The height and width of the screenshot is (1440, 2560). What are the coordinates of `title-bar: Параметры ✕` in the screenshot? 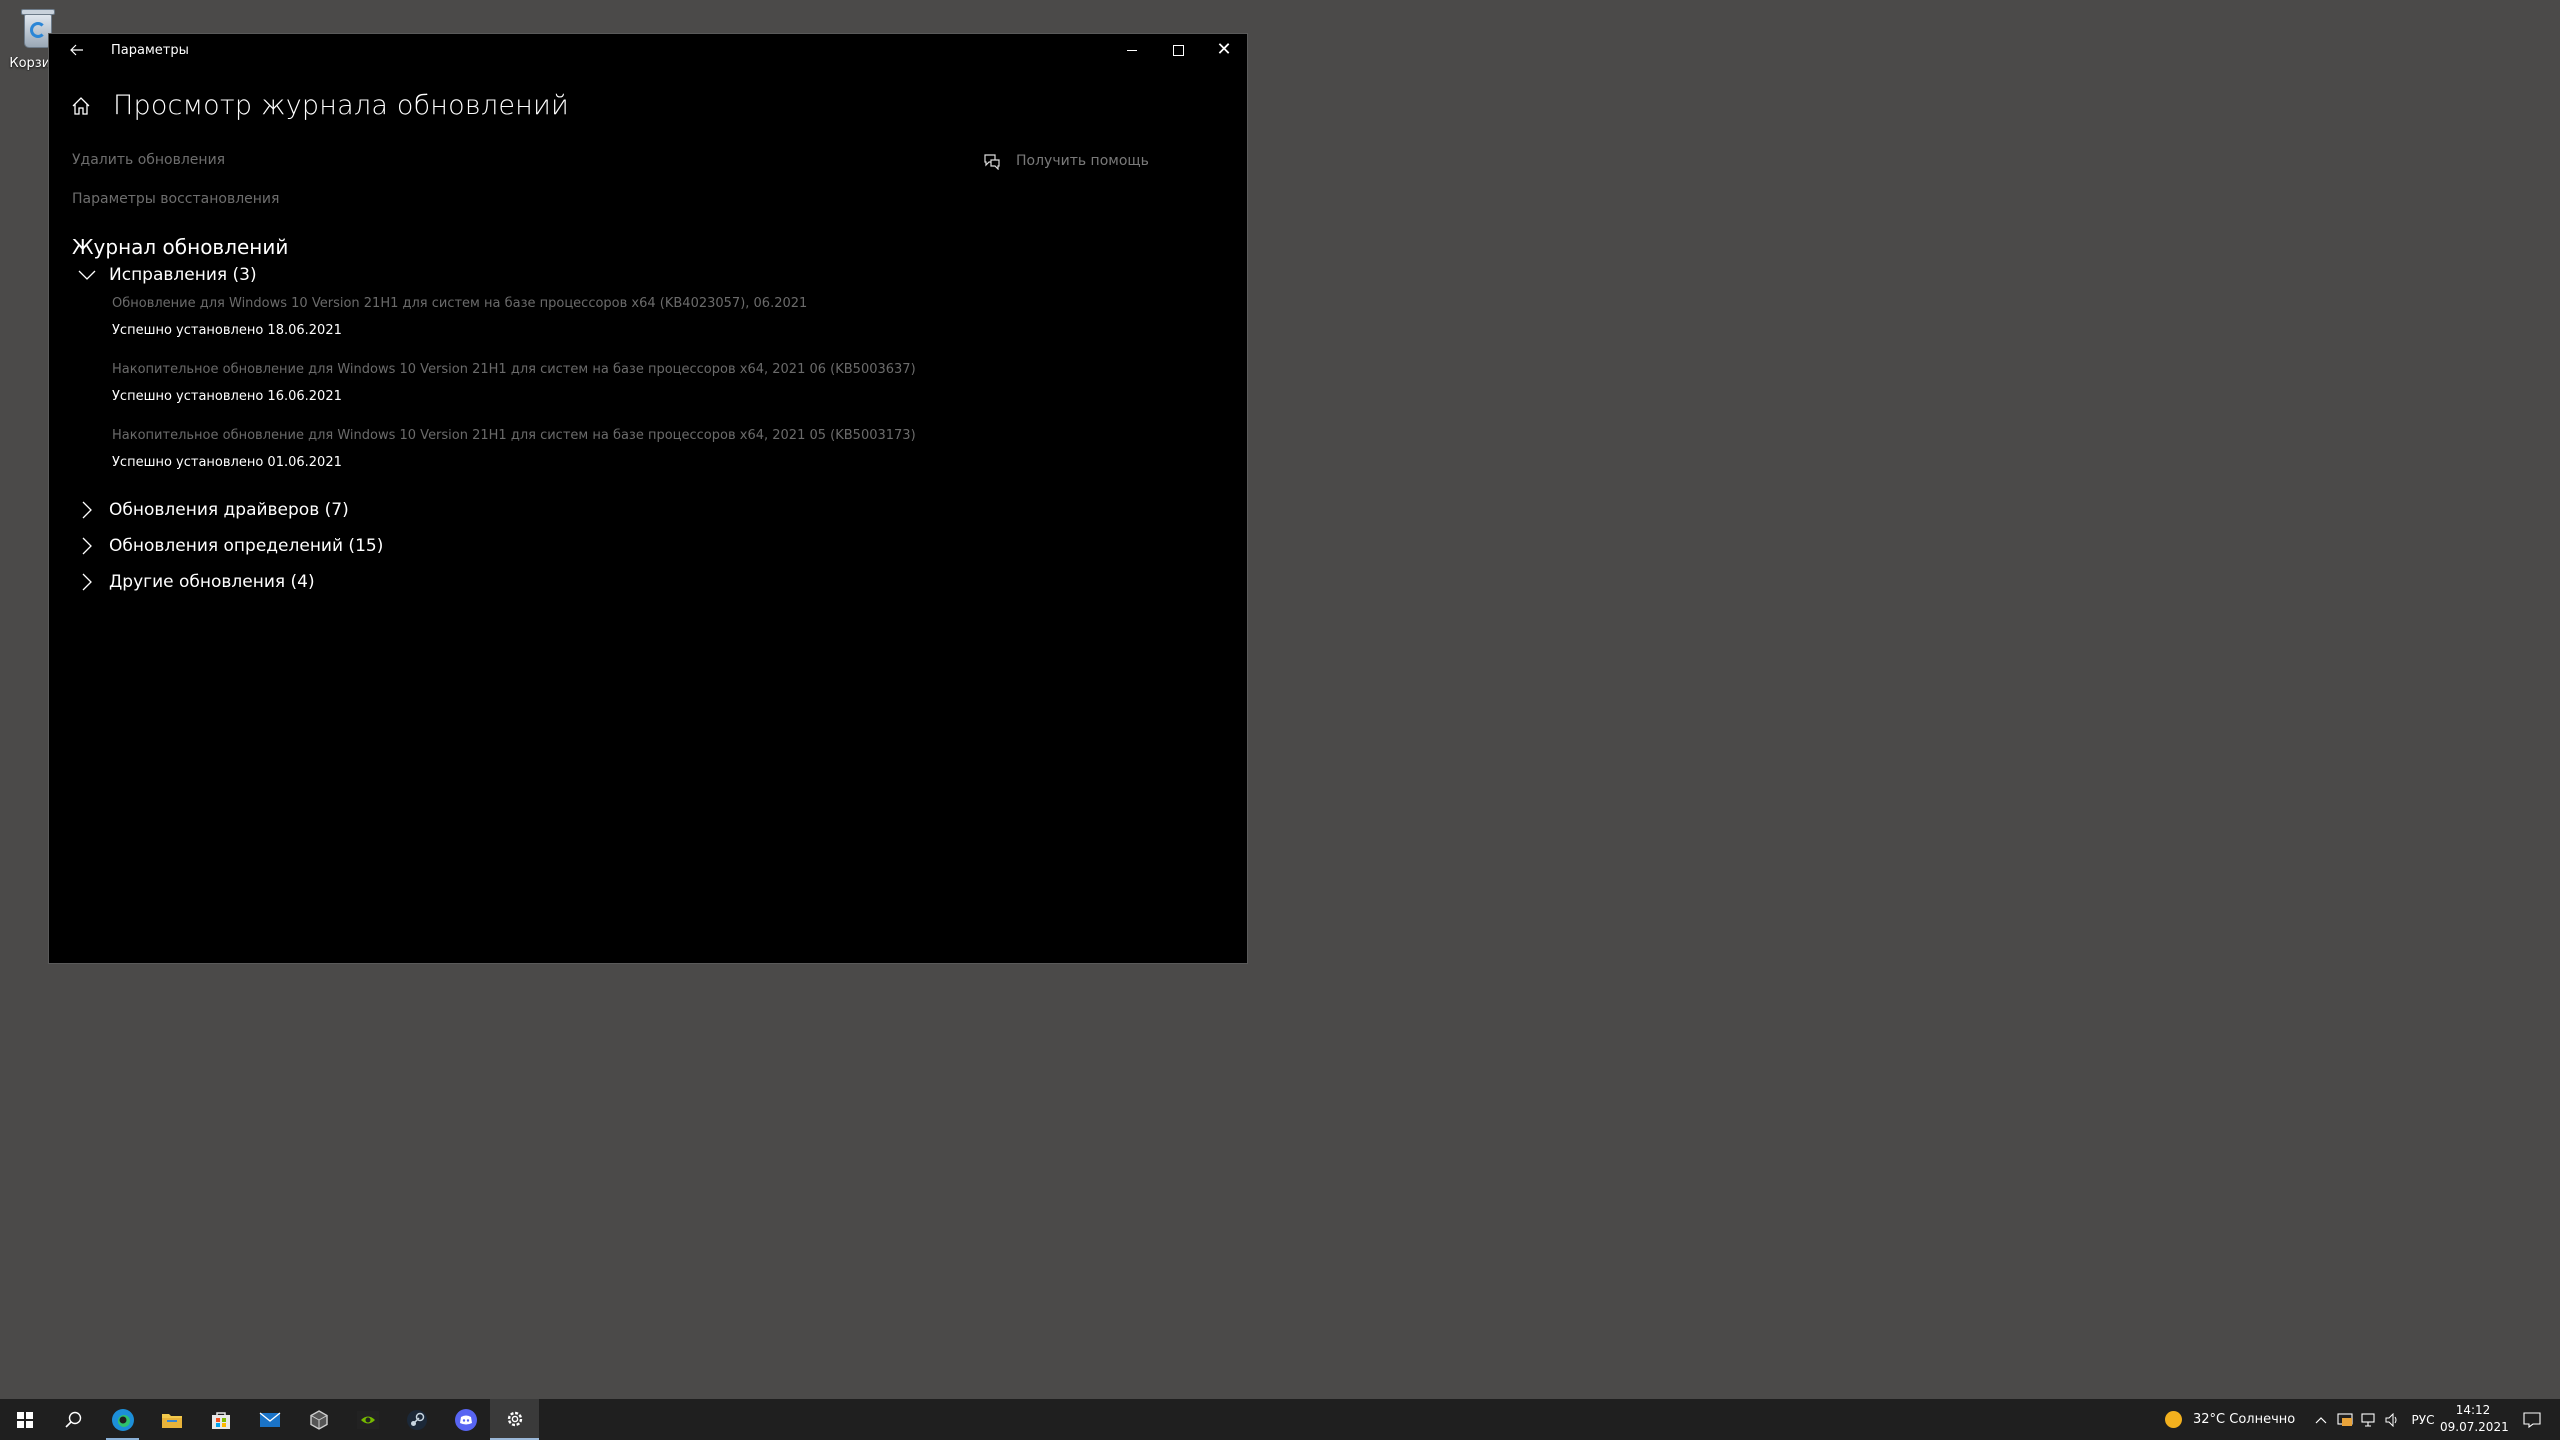 It's located at (648, 50).